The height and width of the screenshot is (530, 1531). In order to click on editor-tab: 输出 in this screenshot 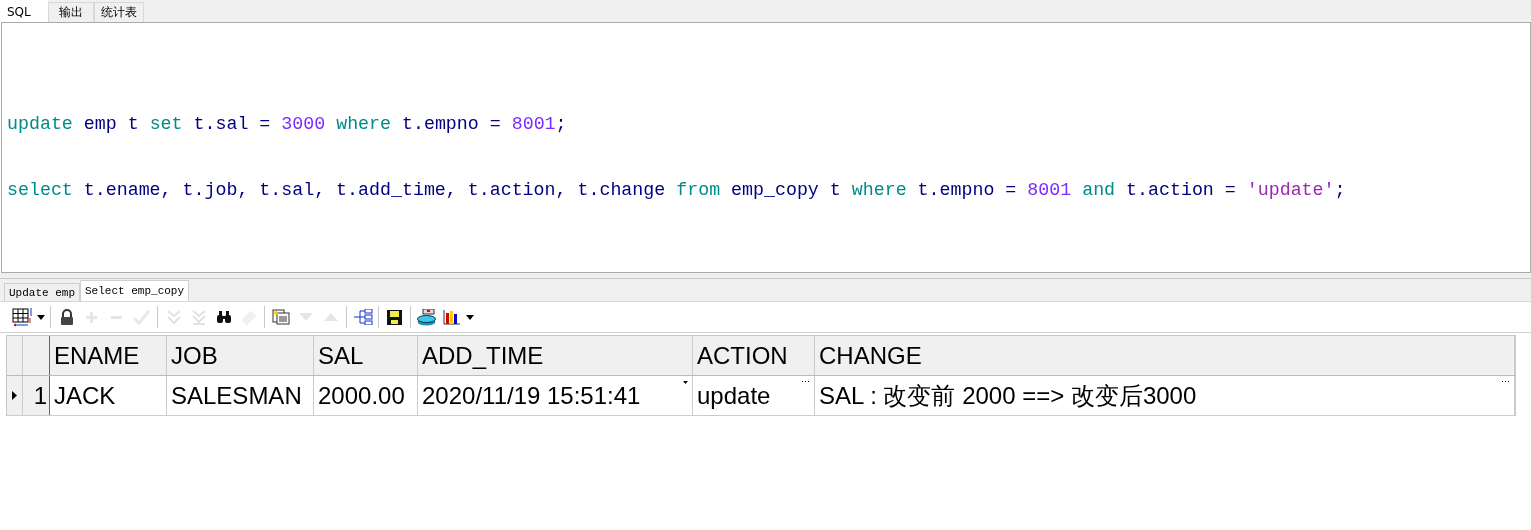, I will do `click(71, 12)`.